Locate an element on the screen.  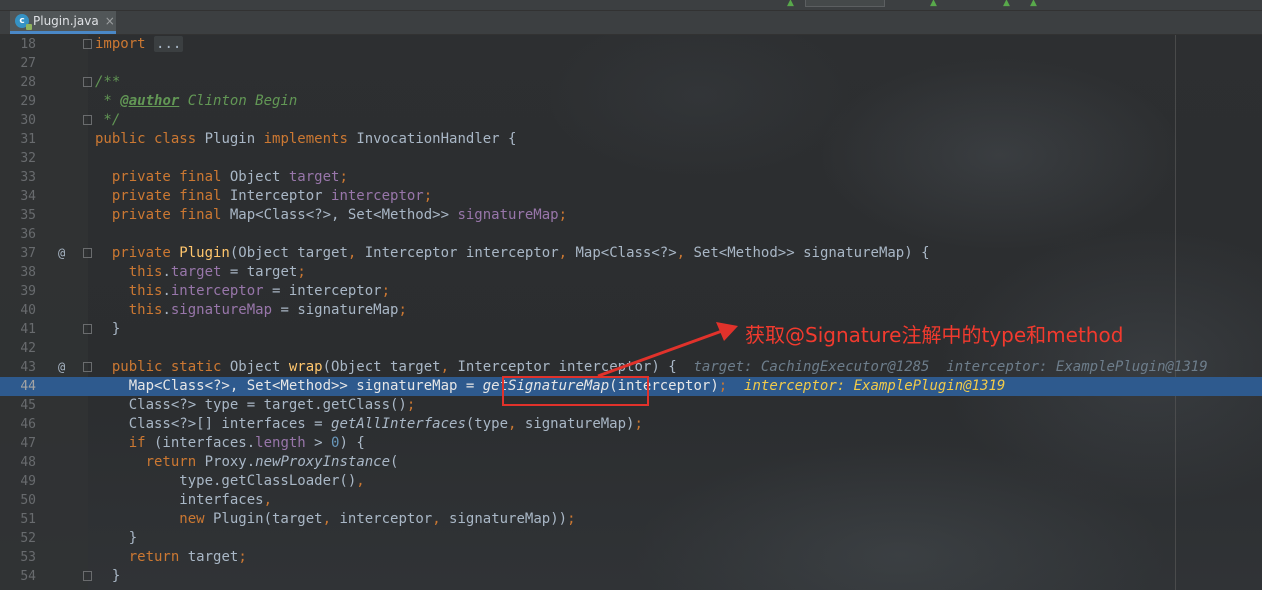
annotation-arrow-icon is located at coordinates (667, 350).